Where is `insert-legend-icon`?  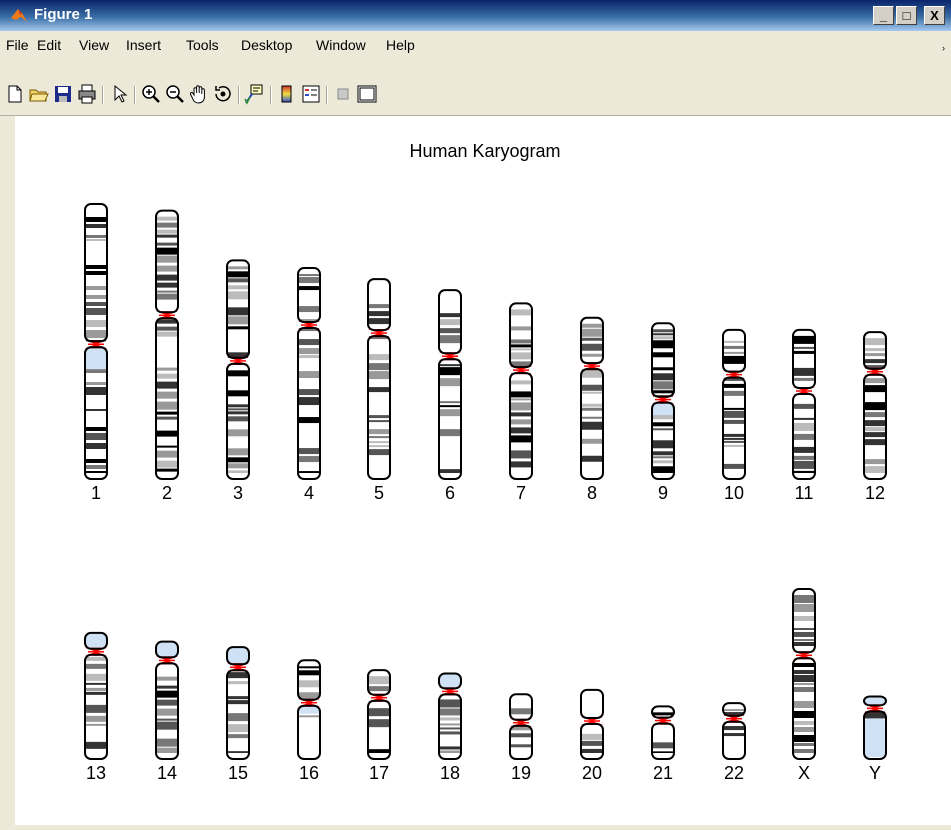 insert-legend-icon is located at coordinates (311, 94).